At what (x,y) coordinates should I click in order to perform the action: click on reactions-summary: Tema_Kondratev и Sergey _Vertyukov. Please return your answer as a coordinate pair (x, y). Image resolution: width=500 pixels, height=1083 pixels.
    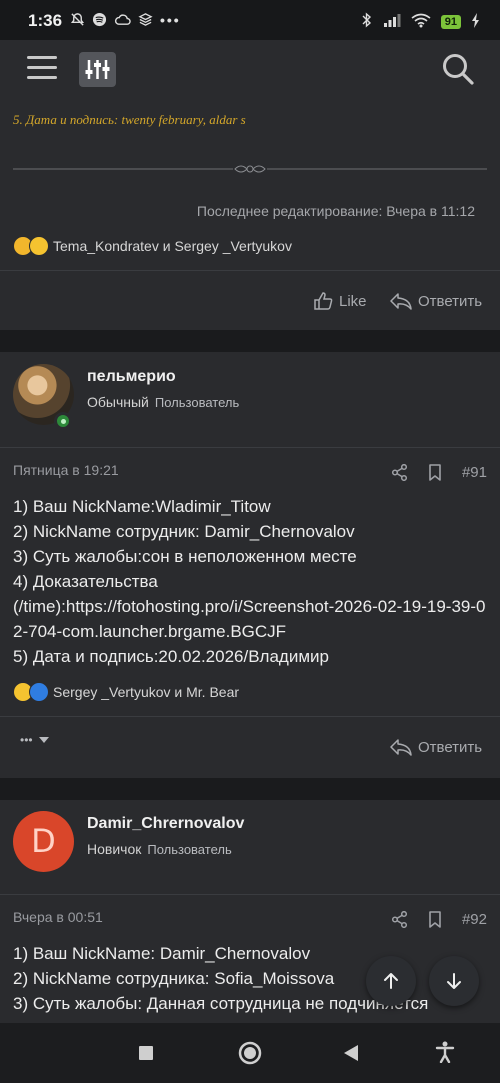
    Looking at the image, I should click on (152, 246).